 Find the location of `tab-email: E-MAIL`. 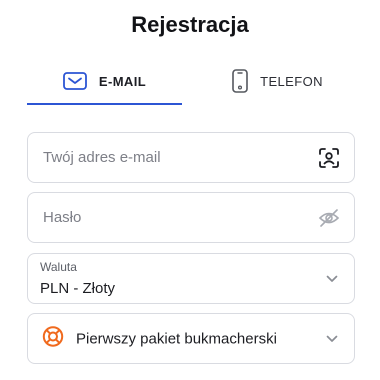

tab-email: E-MAIL is located at coordinates (104, 81).